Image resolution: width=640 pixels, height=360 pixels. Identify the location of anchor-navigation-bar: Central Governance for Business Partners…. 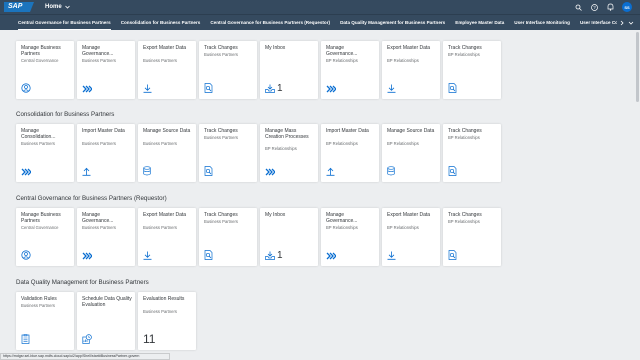
(320, 22).